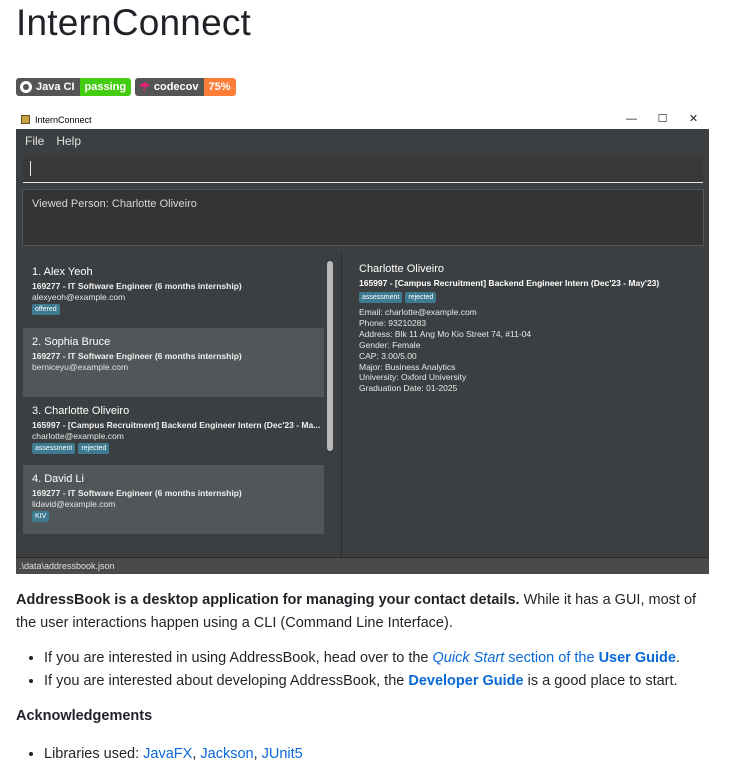  What do you see at coordinates (362, 565) in the screenshot?
I see `status-bar: .\data\addressbook.json` at bounding box center [362, 565].